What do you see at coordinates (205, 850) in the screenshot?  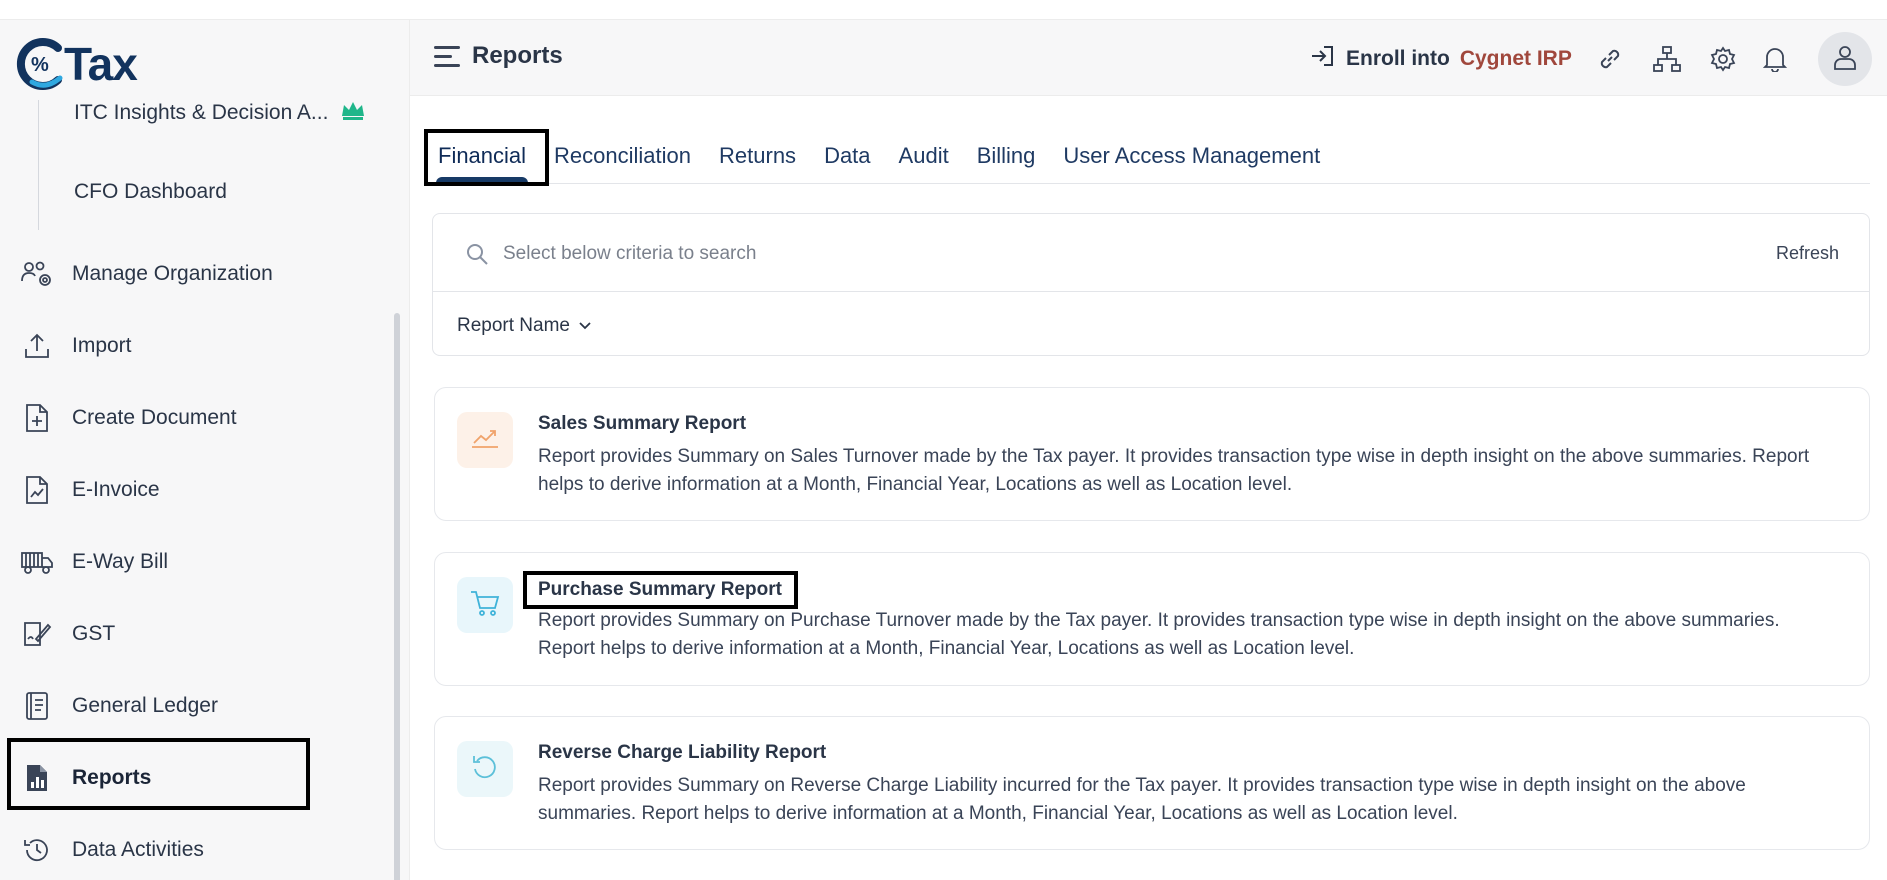 I see `sidebar-item-data-activities: Data Activities` at bounding box center [205, 850].